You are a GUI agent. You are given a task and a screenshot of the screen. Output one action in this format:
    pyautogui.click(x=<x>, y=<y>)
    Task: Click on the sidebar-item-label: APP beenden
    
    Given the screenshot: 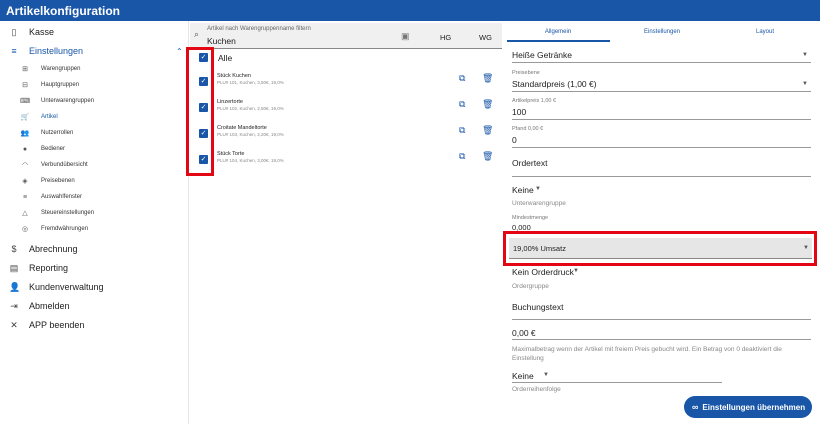 What is the action you would take?
    pyautogui.click(x=57, y=325)
    